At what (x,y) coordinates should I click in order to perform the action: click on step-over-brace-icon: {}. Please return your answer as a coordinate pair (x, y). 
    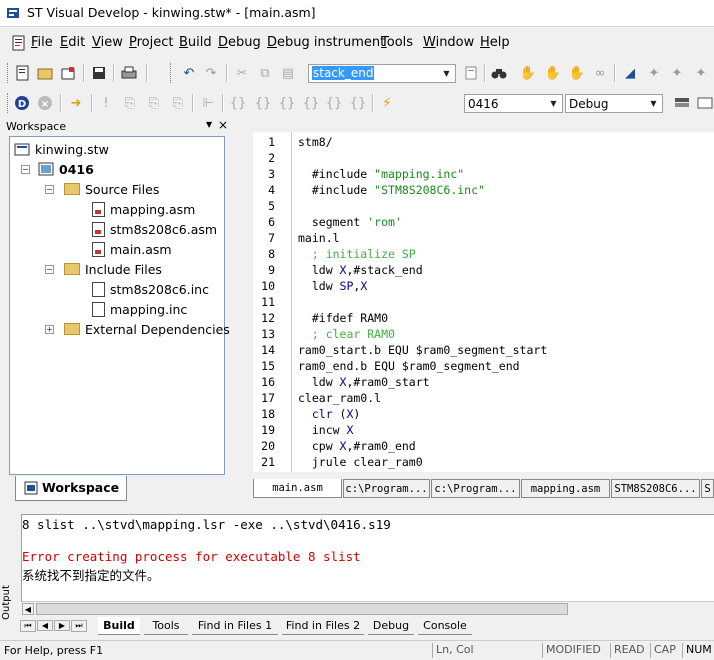
    Looking at the image, I should click on (263, 103).